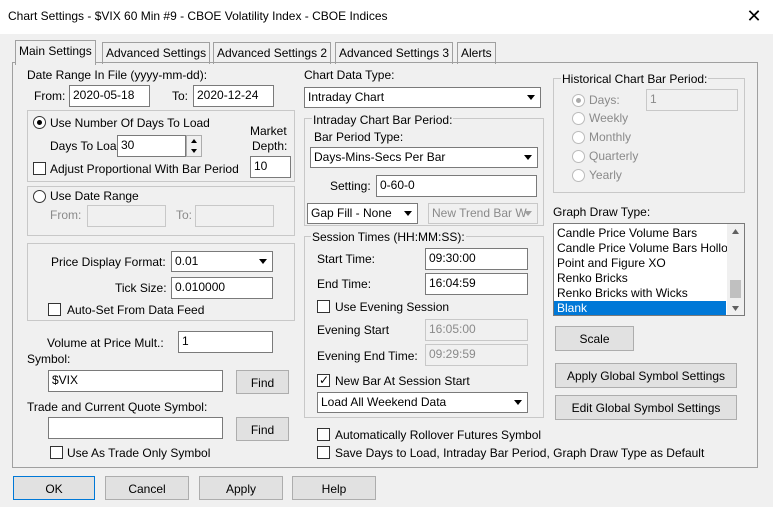  I want to click on auto-set-checkbox, so click(54, 309).